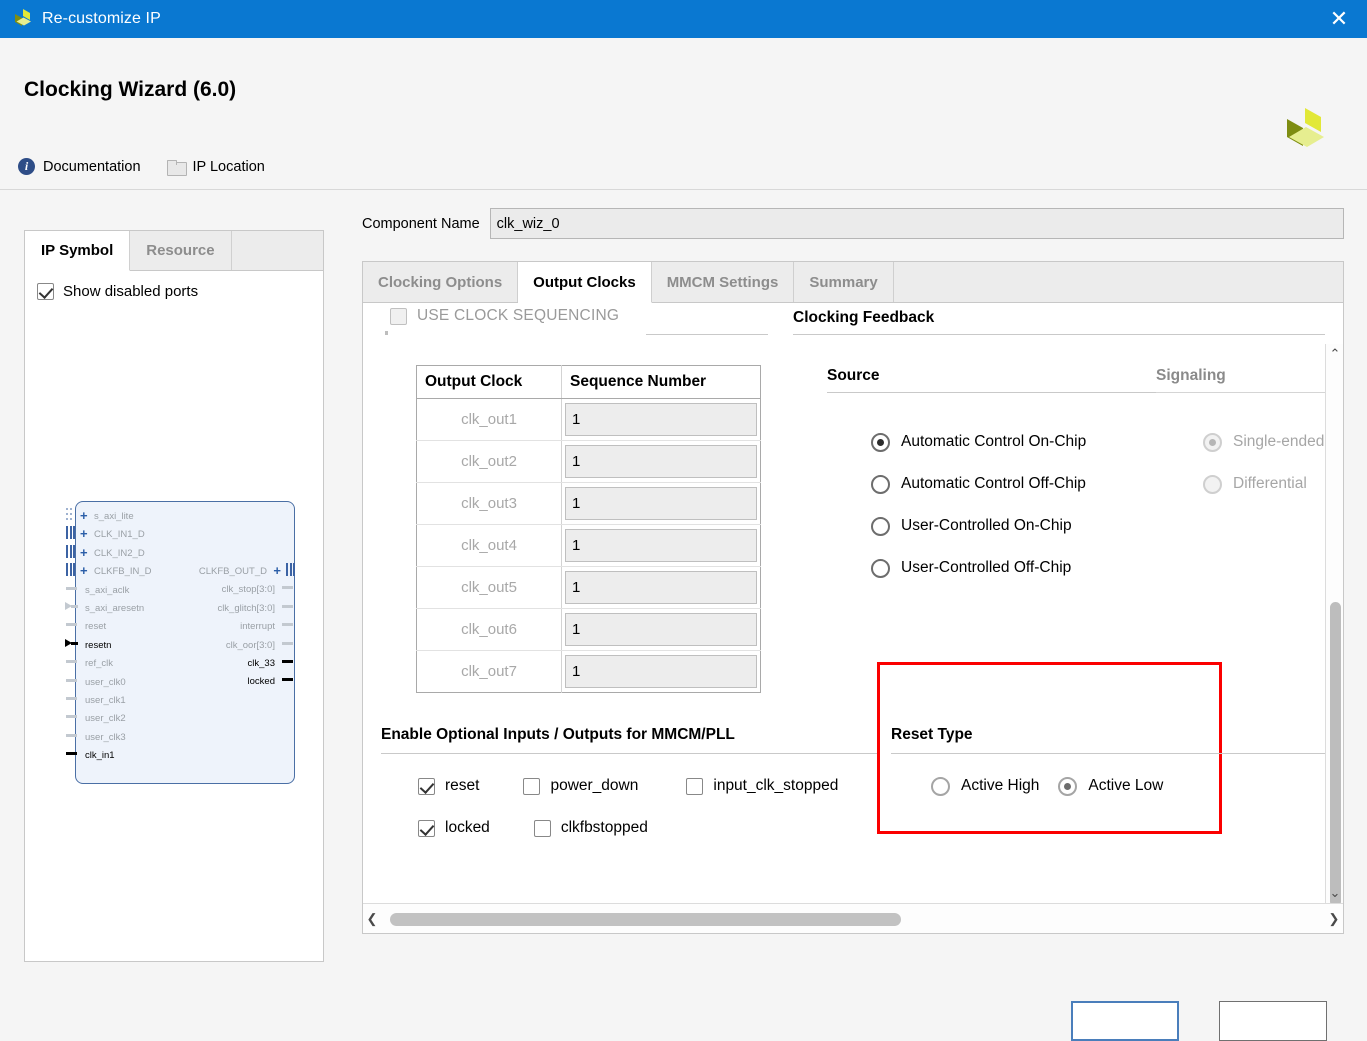 The width and height of the screenshot is (1367, 1041). I want to click on table-row: clk_out2 1, so click(588, 461).